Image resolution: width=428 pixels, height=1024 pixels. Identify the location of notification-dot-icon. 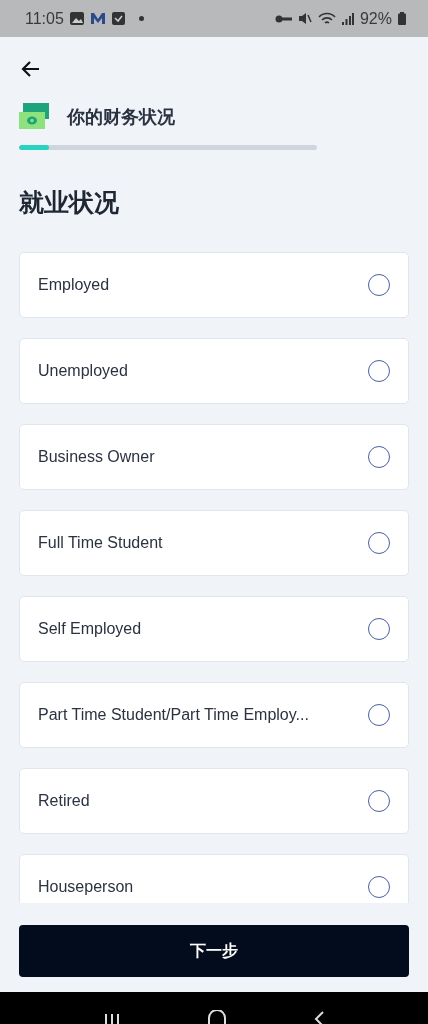
(141, 18).